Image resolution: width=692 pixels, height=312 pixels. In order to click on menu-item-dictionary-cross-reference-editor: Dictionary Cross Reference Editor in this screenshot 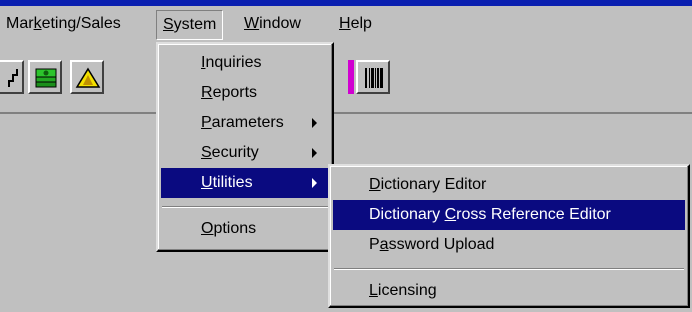, I will do `click(509, 215)`.